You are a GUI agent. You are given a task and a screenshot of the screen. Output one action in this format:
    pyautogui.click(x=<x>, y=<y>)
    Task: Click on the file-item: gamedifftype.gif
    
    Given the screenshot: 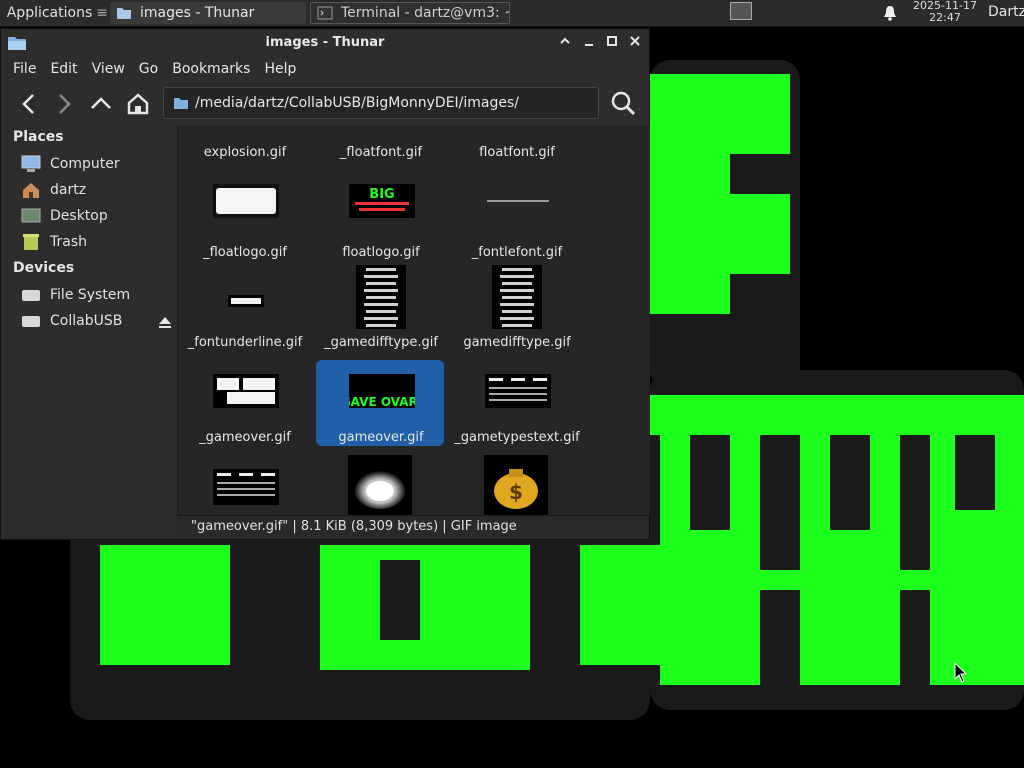 What is the action you would take?
    pyautogui.click(x=517, y=308)
    